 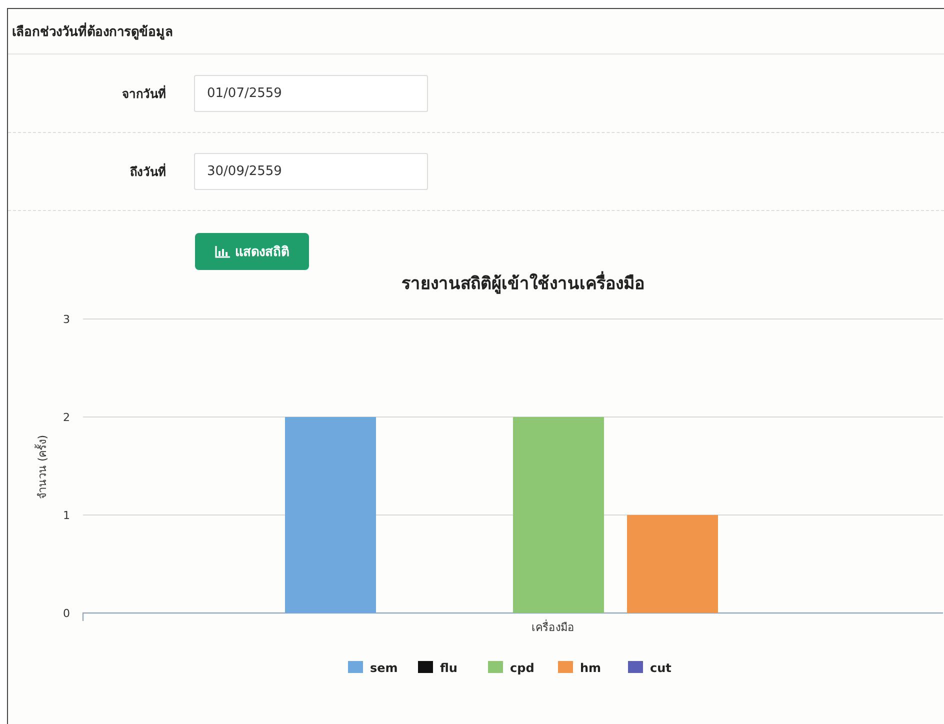 I want to click on field-label: จากวันที่, so click(x=143, y=93).